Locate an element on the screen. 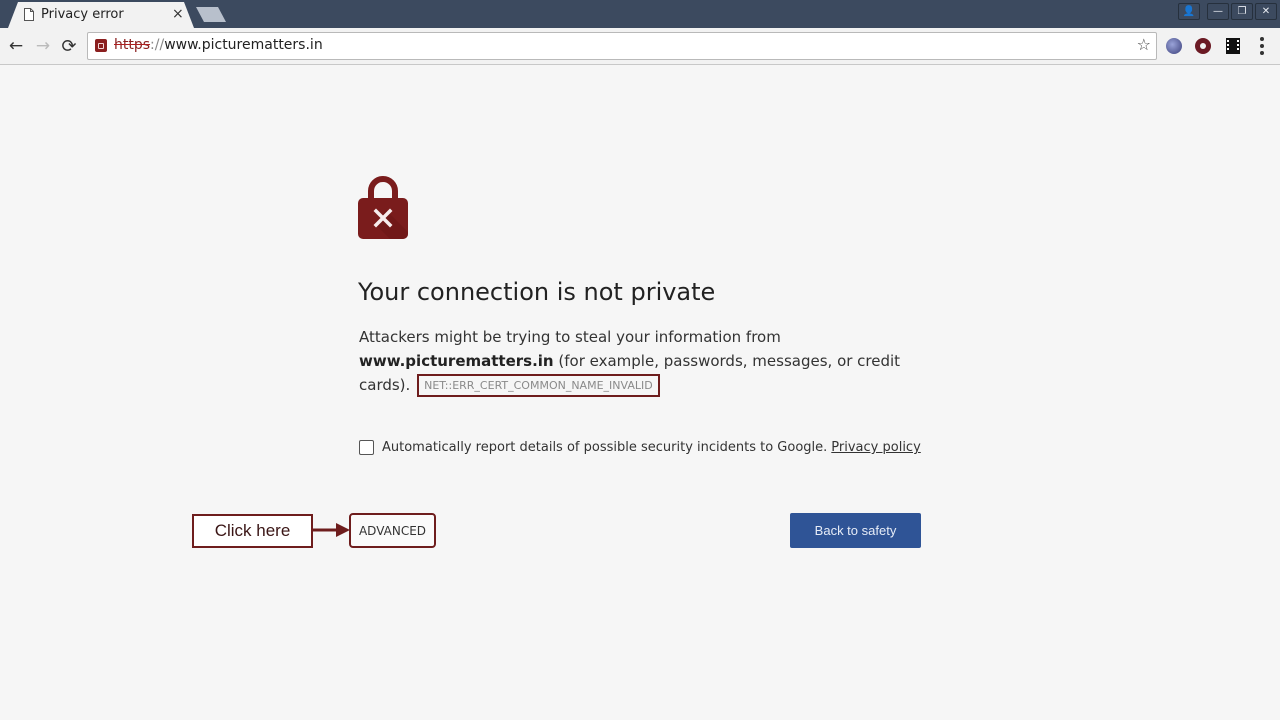 The width and height of the screenshot is (1280, 720). film-extension-icon is located at coordinates (1233, 46).